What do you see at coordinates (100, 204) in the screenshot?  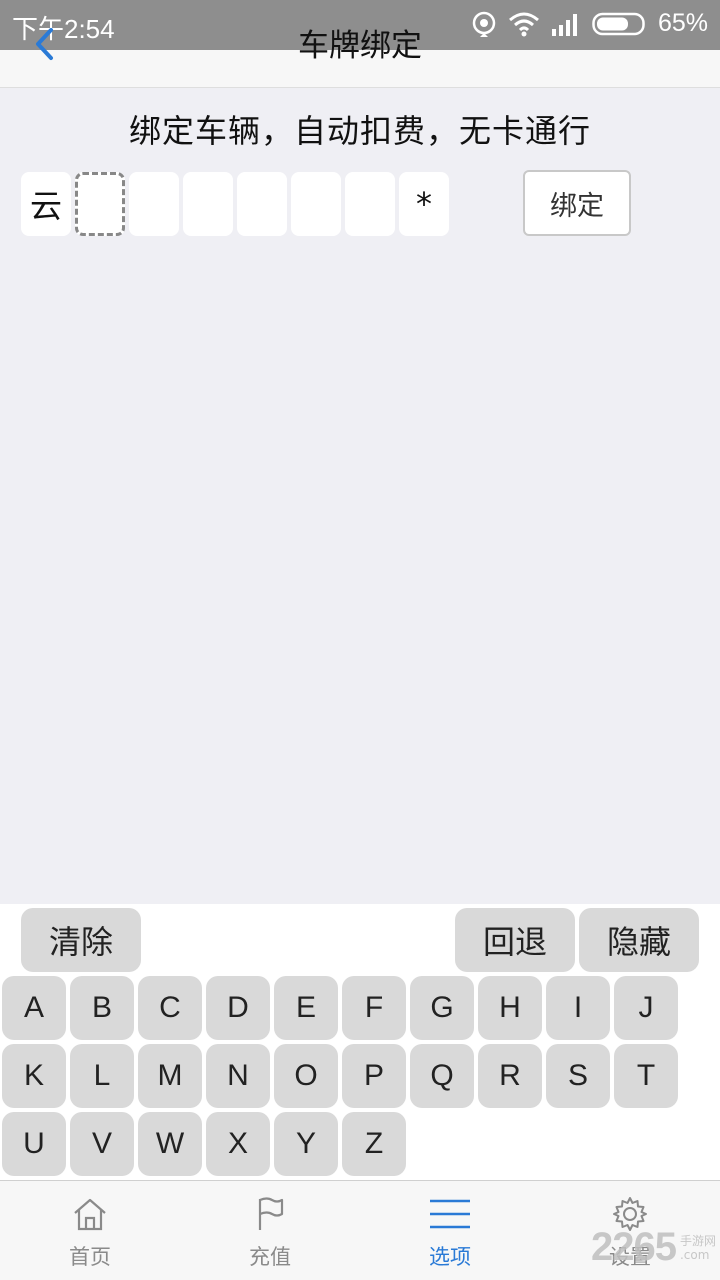 I see `plate-cell-active` at bounding box center [100, 204].